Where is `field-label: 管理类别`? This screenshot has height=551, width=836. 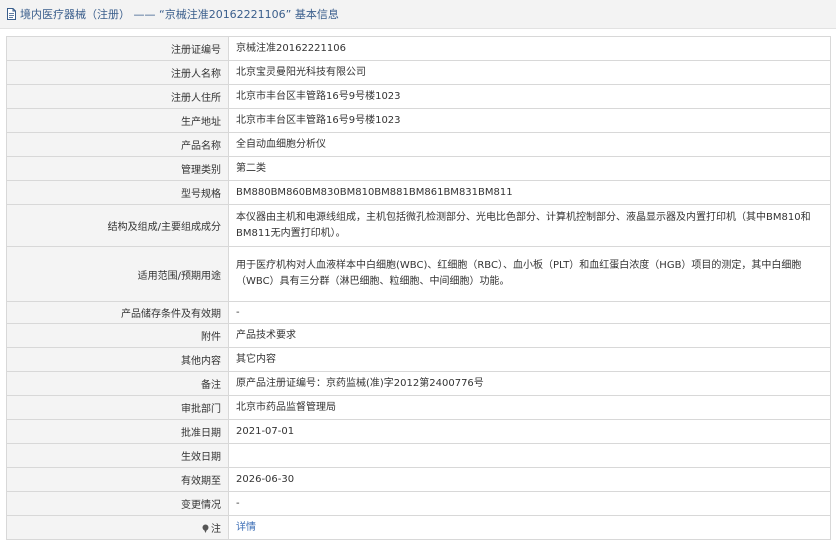
field-label: 管理类别 is located at coordinates (117, 168).